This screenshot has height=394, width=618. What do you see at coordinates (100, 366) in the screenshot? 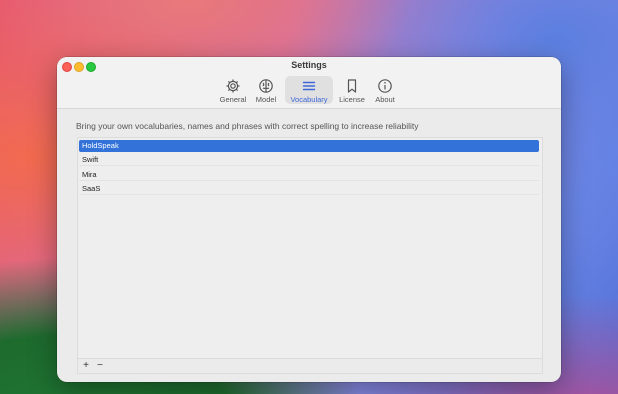
I see `remove-item-button: −` at bounding box center [100, 366].